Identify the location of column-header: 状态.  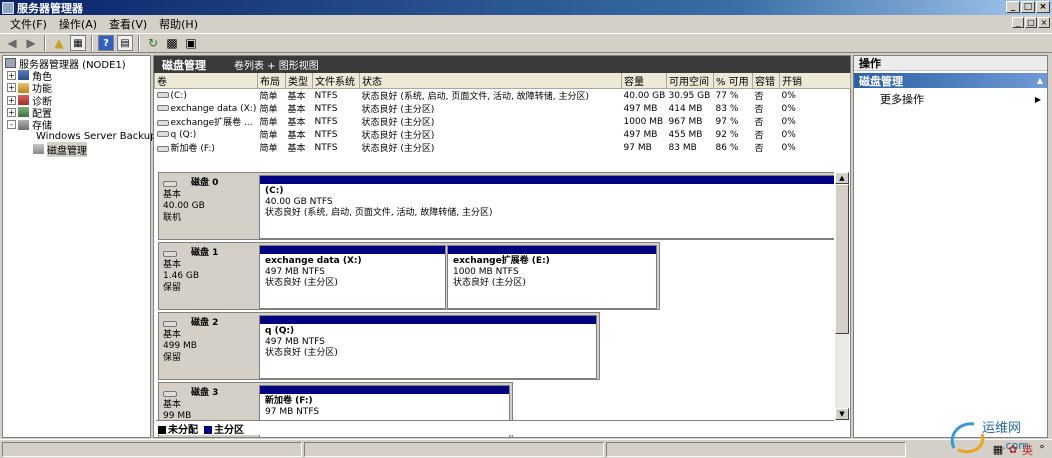
(490, 81).